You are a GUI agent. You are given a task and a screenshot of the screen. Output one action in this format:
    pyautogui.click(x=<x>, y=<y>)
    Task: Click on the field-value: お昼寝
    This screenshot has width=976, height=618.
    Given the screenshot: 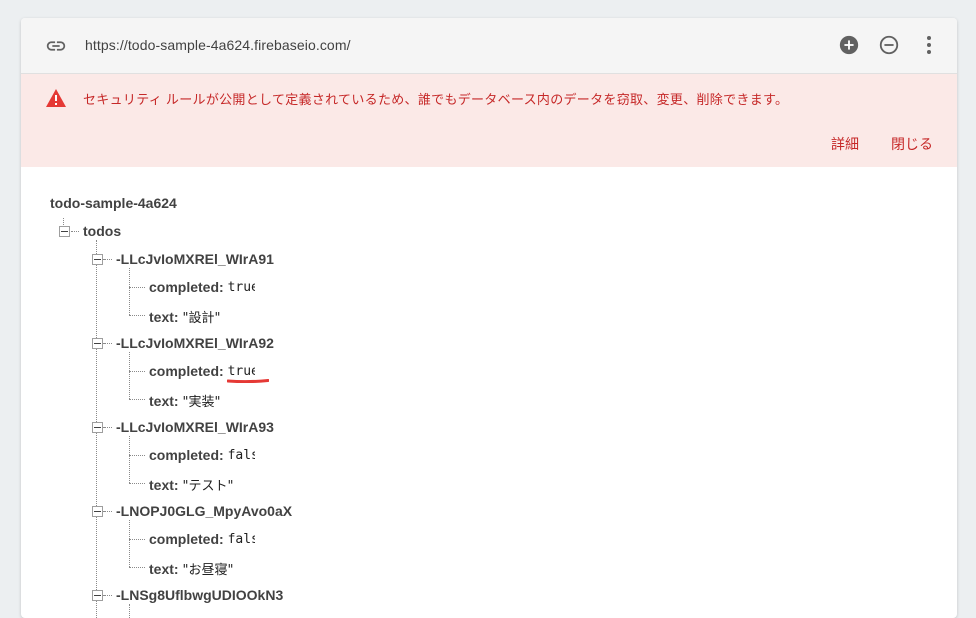 What is the action you would take?
    pyautogui.click(x=207, y=570)
    